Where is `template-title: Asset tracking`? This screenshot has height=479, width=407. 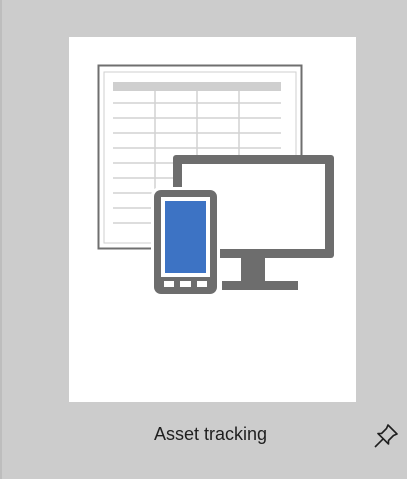 template-title: Asset tracking is located at coordinates (210, 434).